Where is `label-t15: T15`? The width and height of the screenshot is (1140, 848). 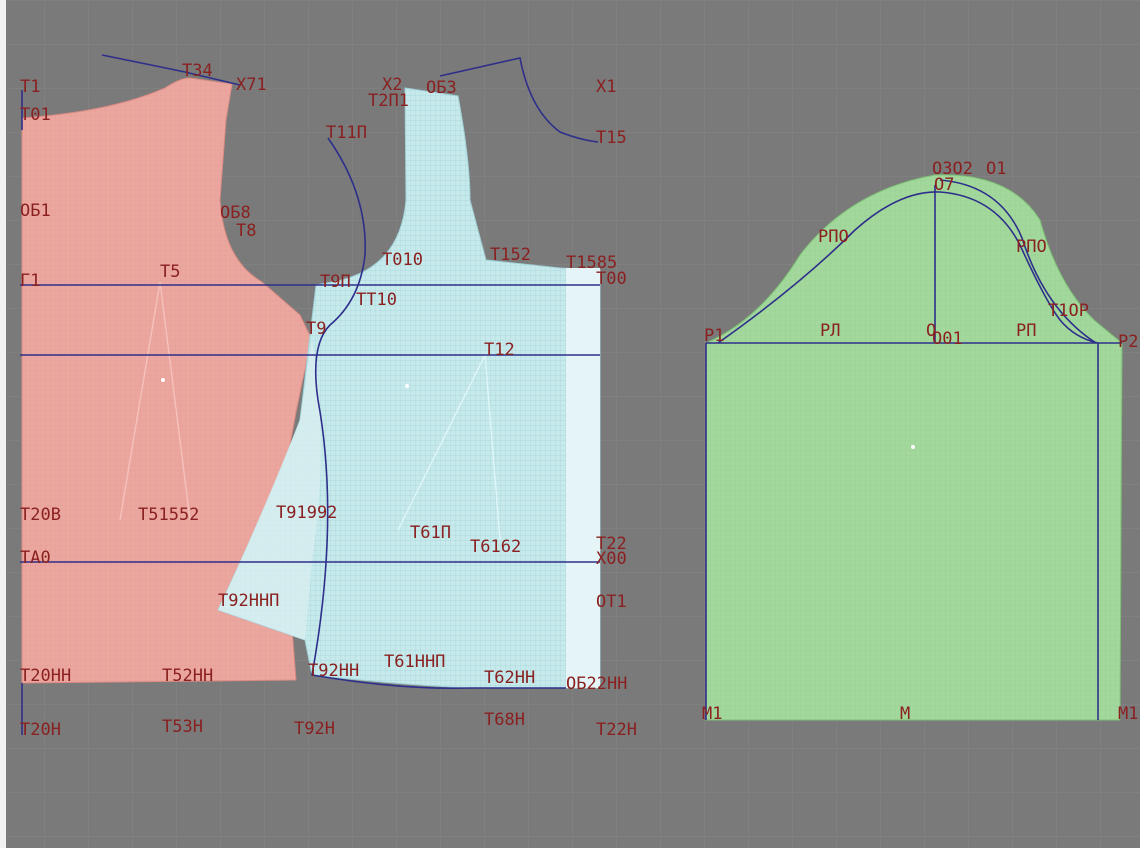
label-t15: T15 is located at coordinates (611, 138).